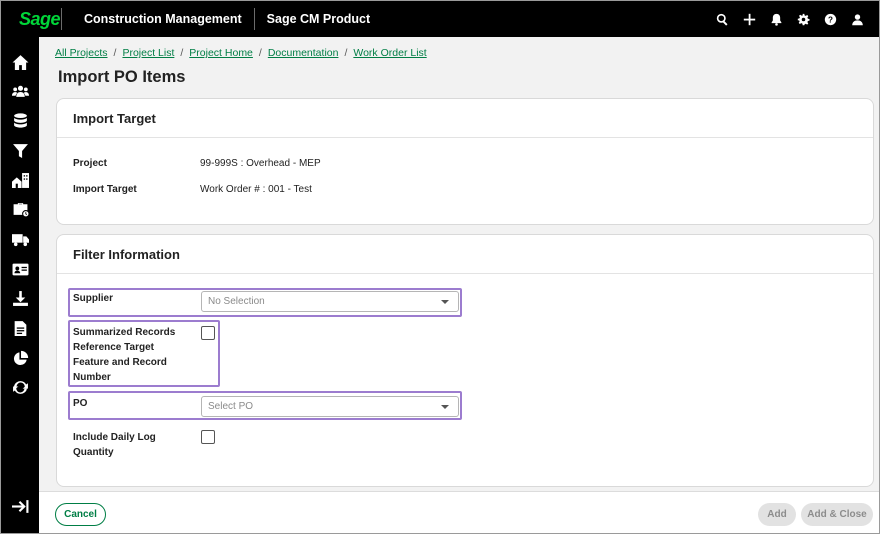 The width and height of the screenshot is (880, 534). I want to click on footer-action-bar: Cancel Add Add & Close, so click(459, 512).